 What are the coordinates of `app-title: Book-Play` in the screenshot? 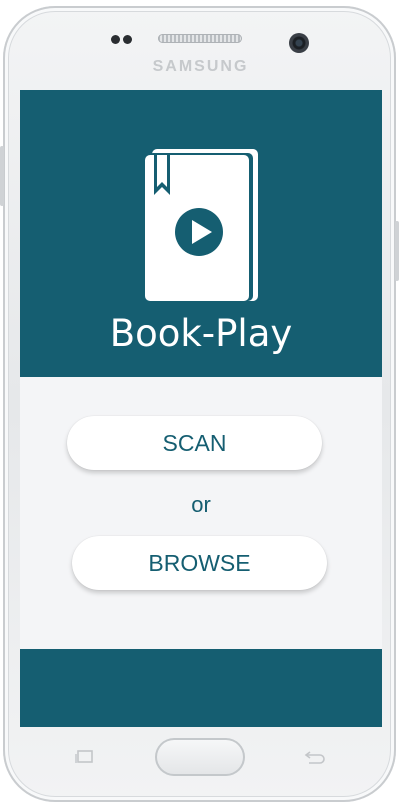 It's located at (201, 333).